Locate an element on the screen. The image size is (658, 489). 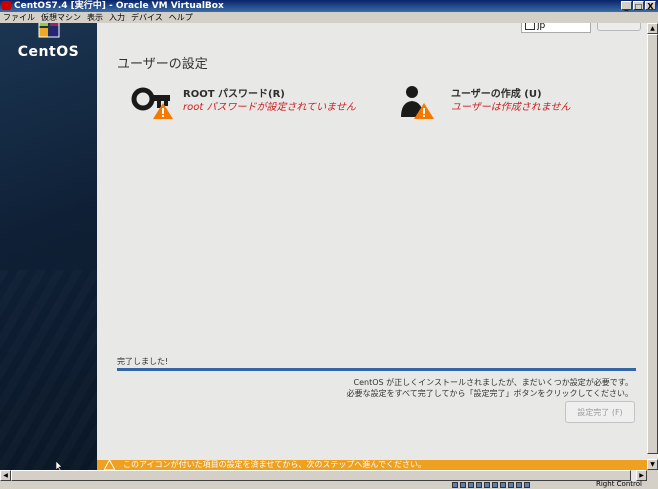
progress-bar is located at coordinates (376, 369).